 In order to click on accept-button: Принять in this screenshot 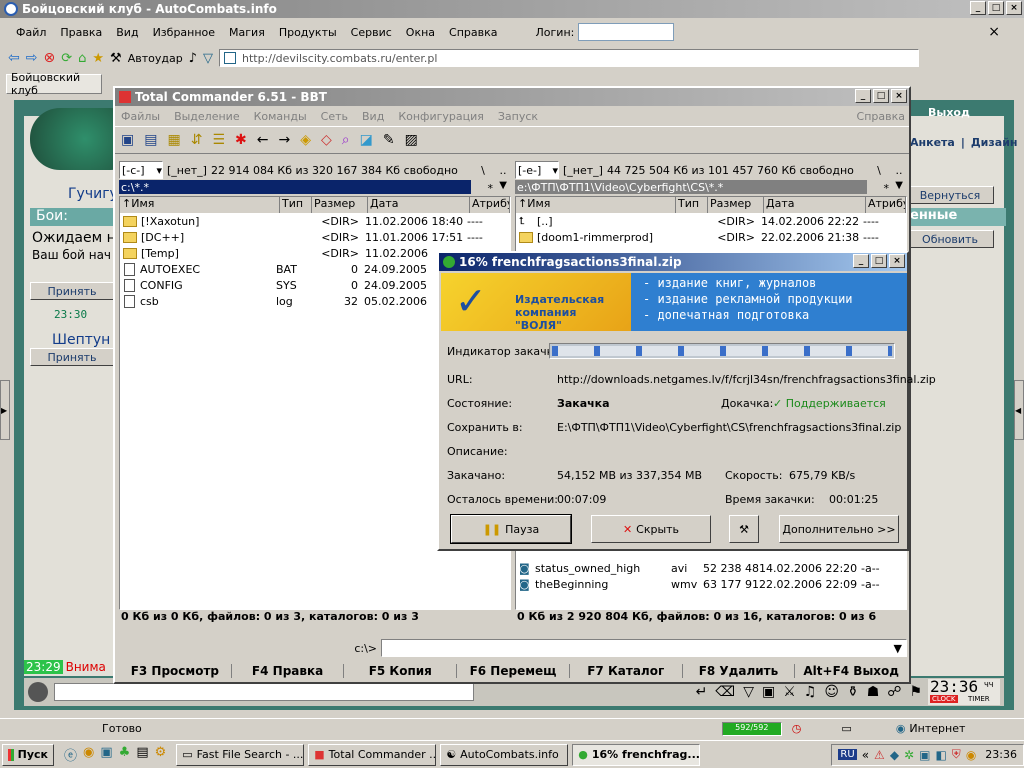, I will do `click(72, 291)`.